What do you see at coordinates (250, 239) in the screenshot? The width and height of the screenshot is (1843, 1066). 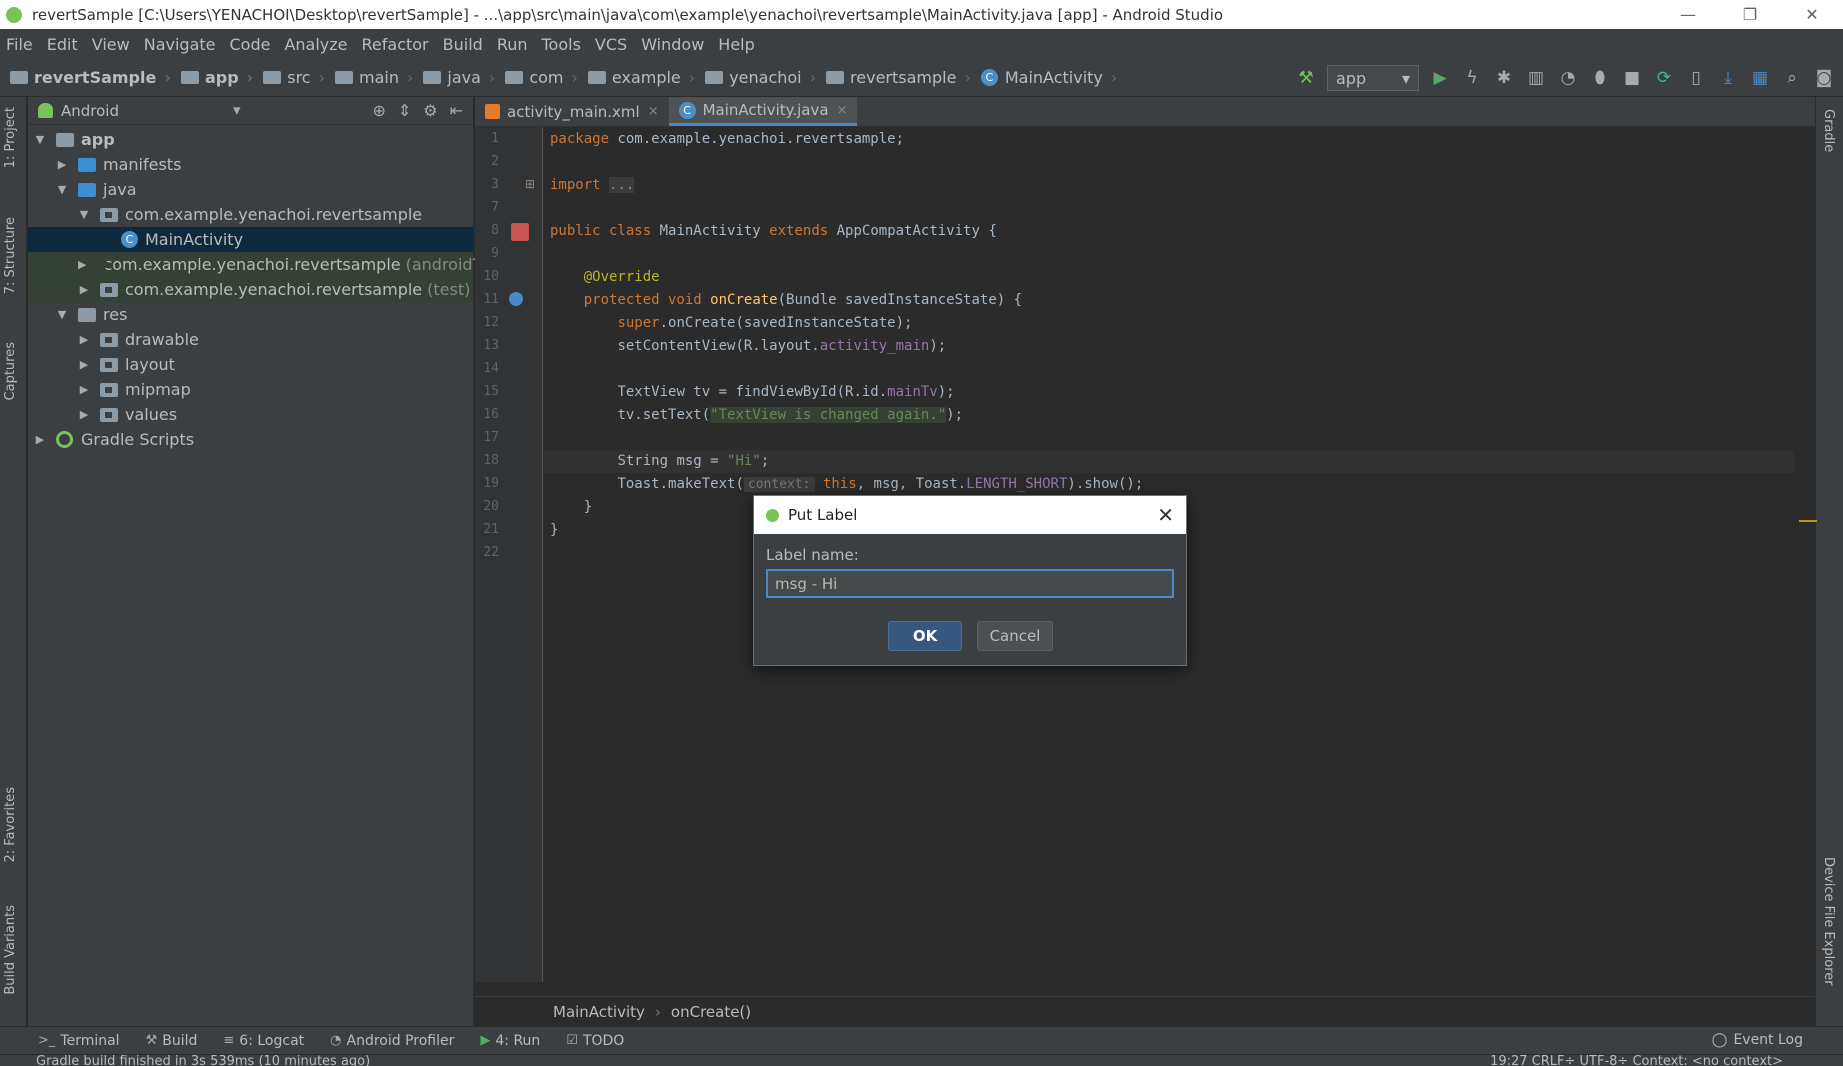 I see `tree-node-mainactivity: C MainActivity` at bounding box center [250, 239].